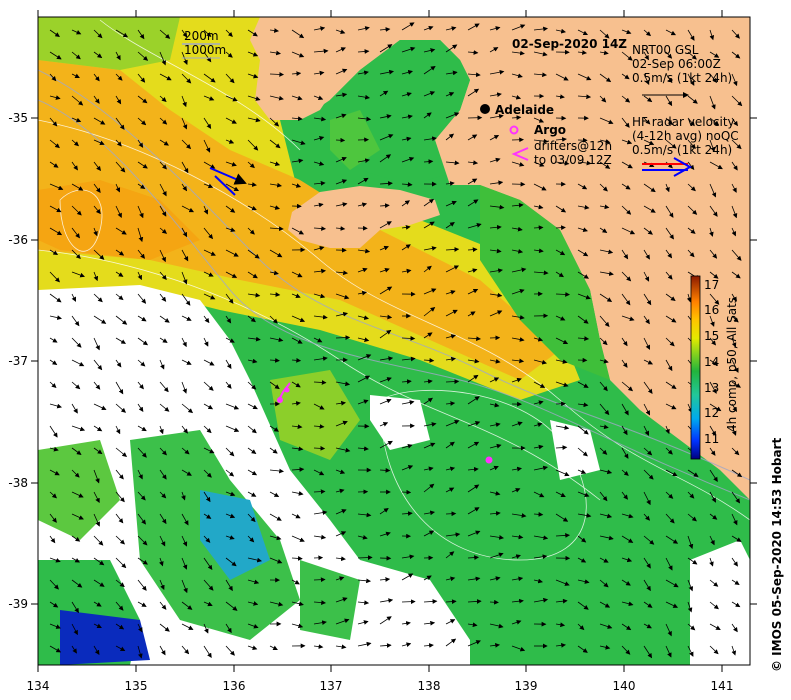 The height and width of the screenshot is (700, 791). Describe the element at coordinates (550, 130) in the screenshot. I see `svg-text: Argo` at that location.